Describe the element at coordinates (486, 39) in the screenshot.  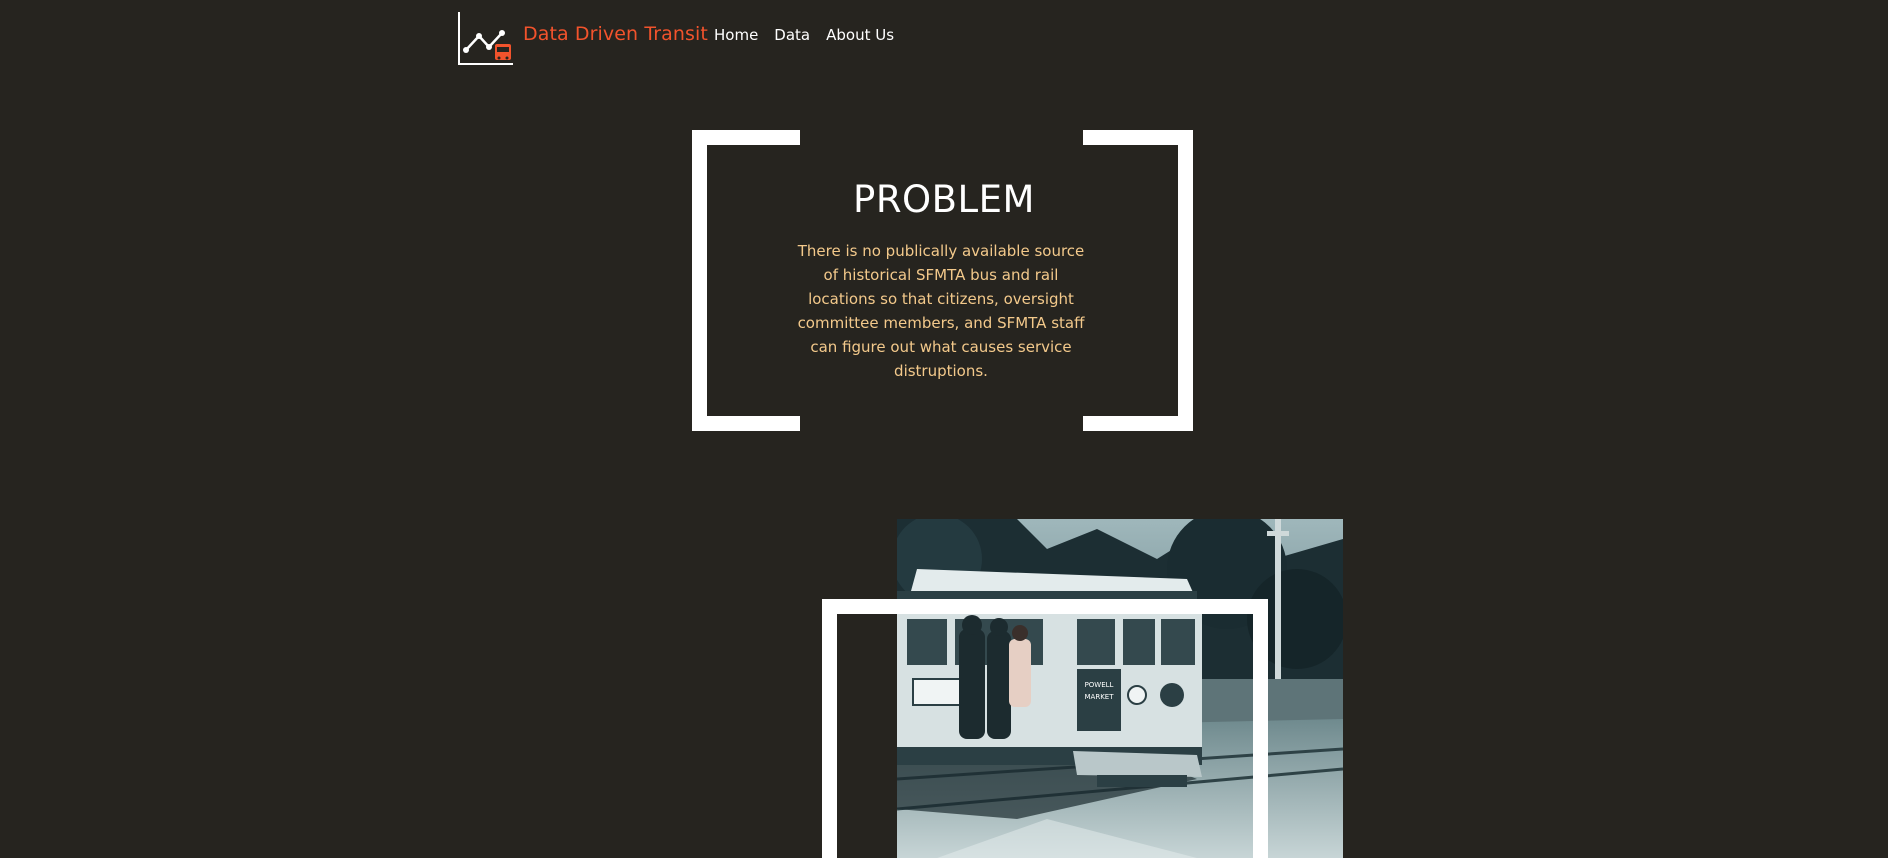
I see `logo-icon` at that location.